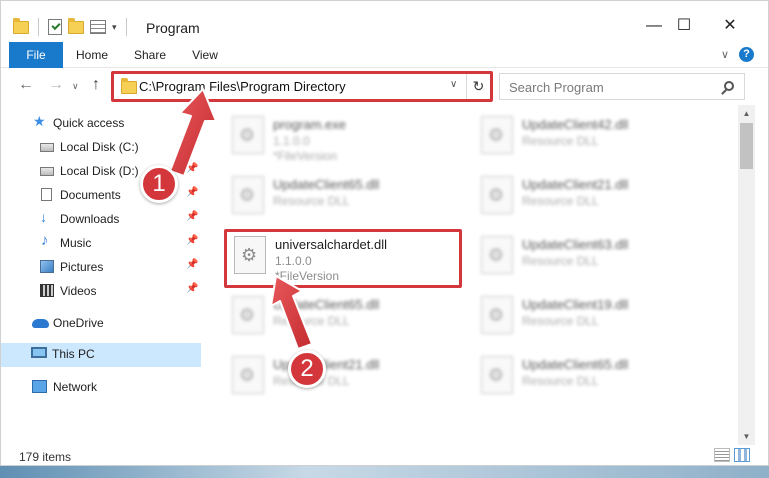 This screenshot has height=478, width=769. I want to click on step-2-callout: 2, so click(307, 369).